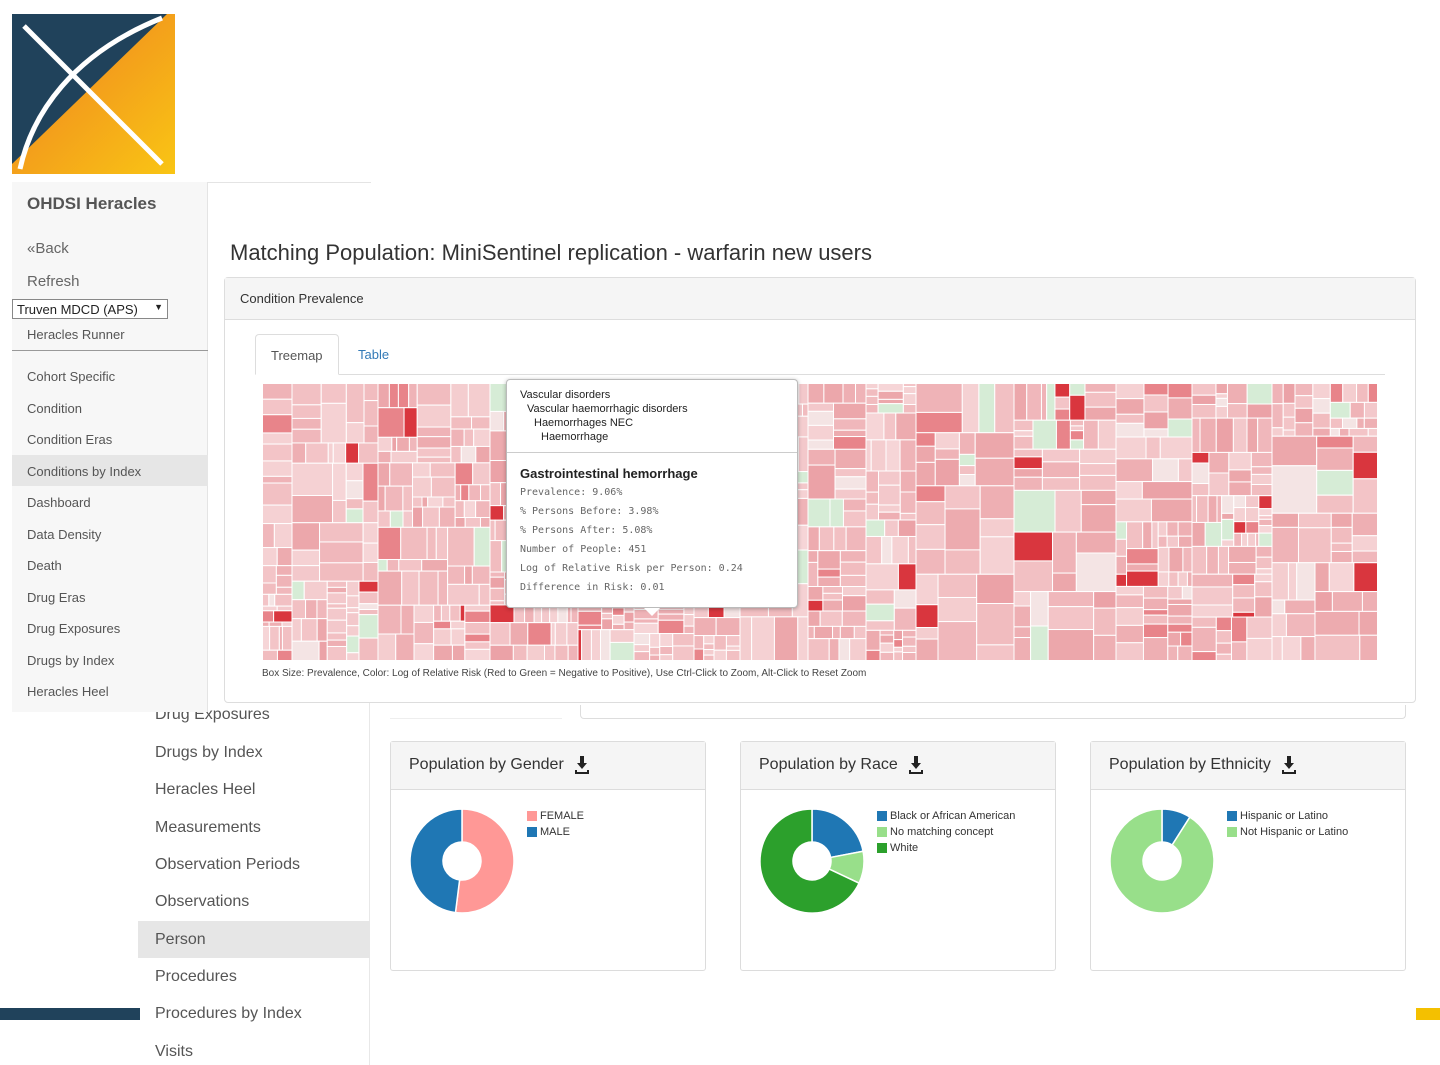  I want to click on sidebar-item-drug-exposures: Drug Exposures, so click(73, 628).